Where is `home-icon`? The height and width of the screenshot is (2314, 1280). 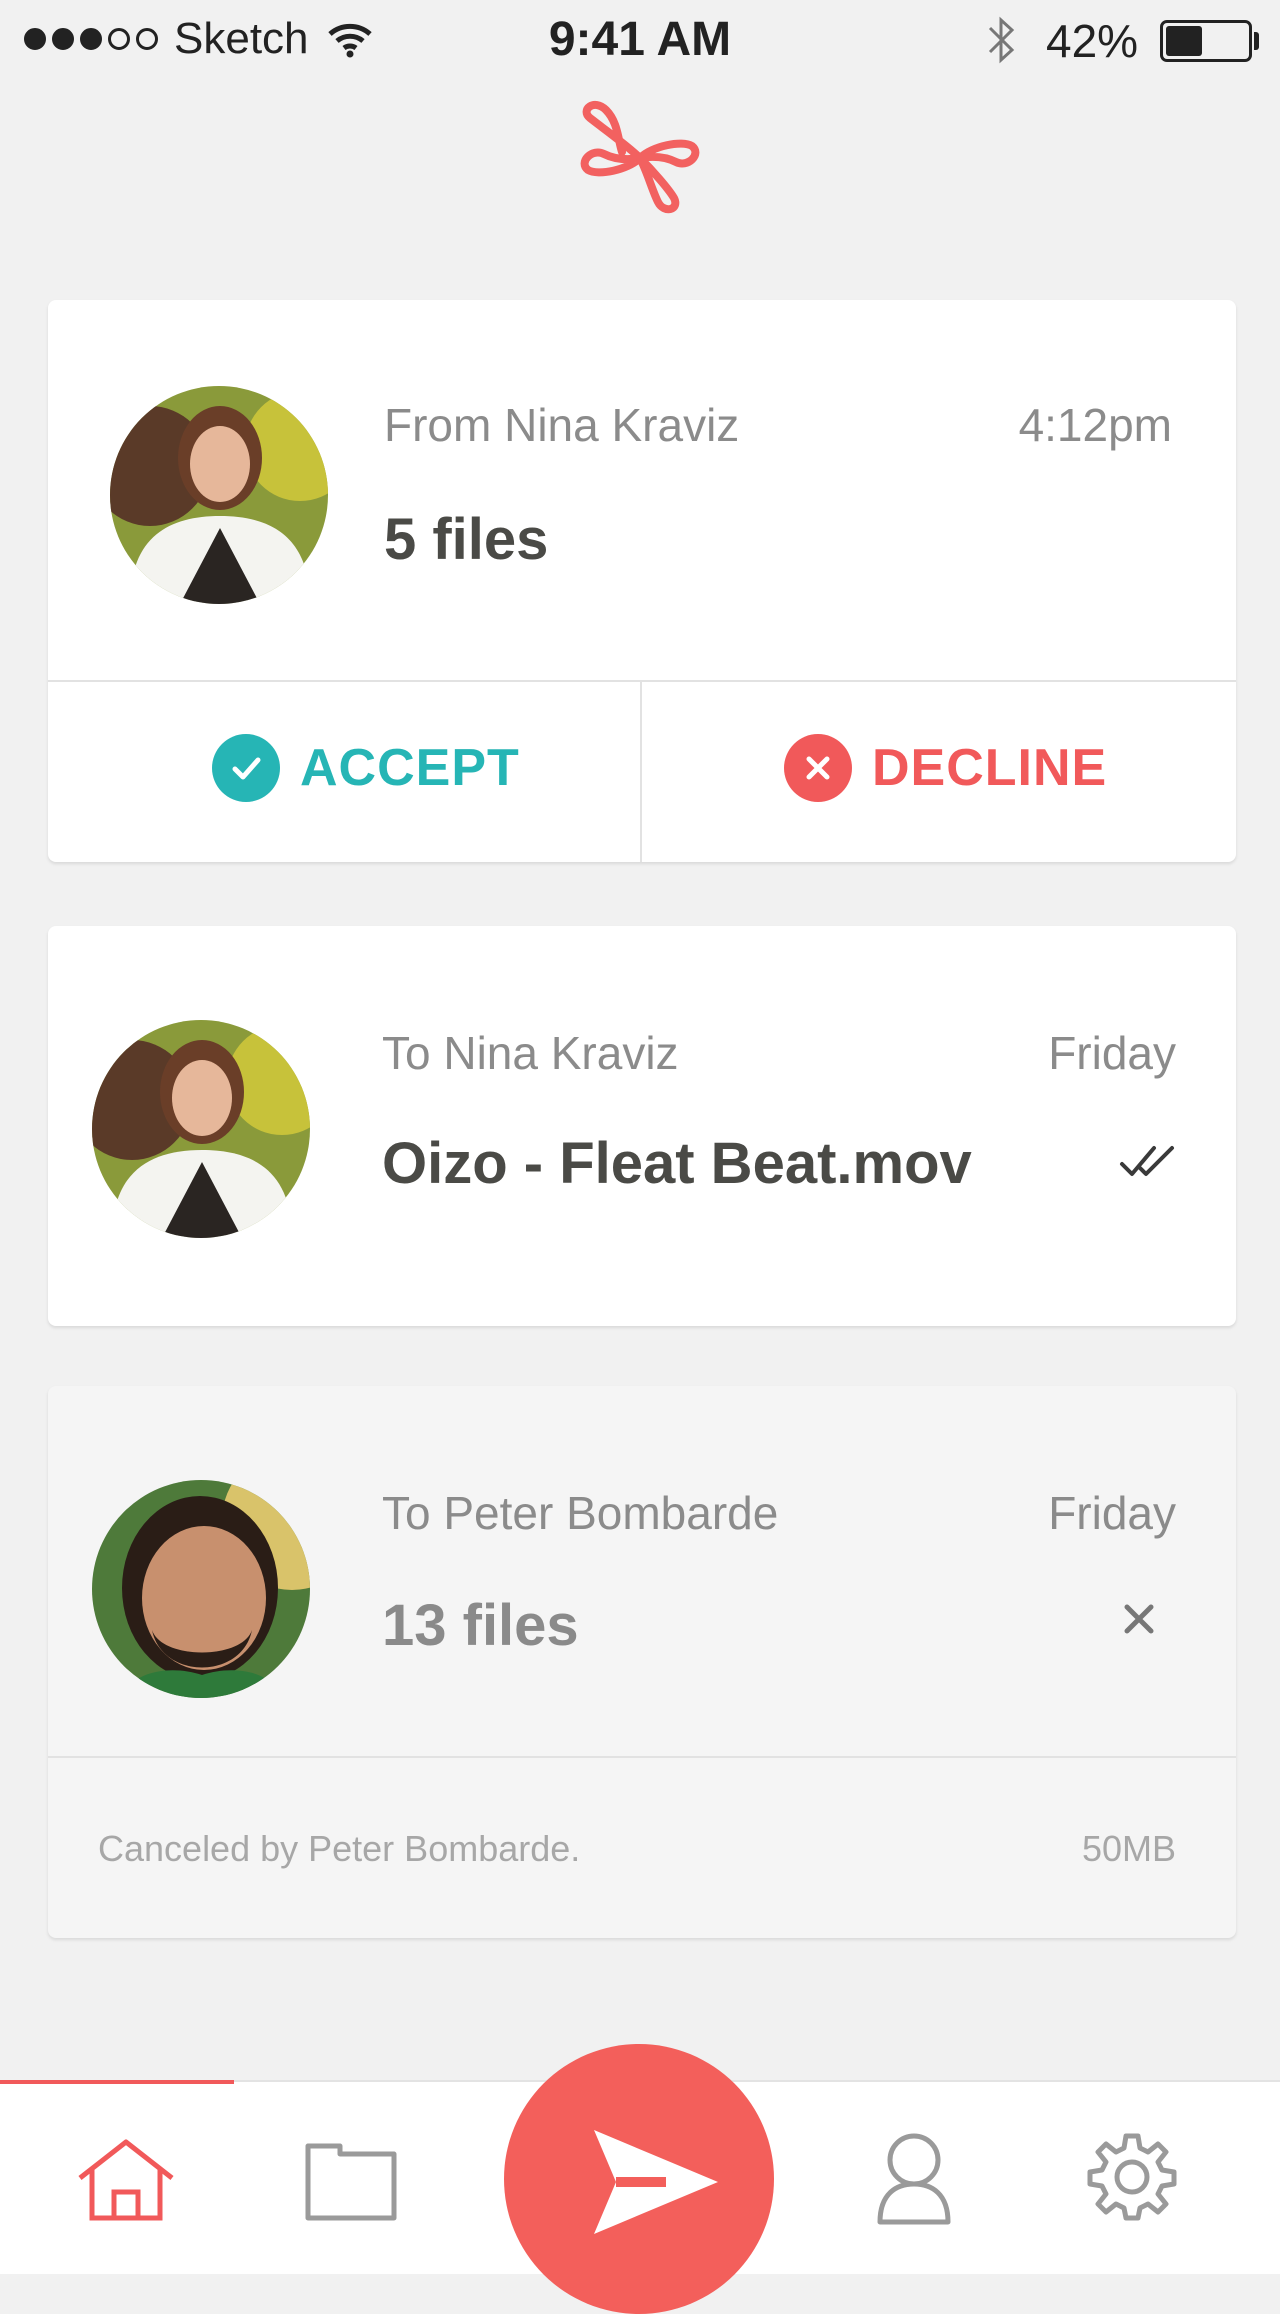 home-icon is located at coordinates (126, 2180).